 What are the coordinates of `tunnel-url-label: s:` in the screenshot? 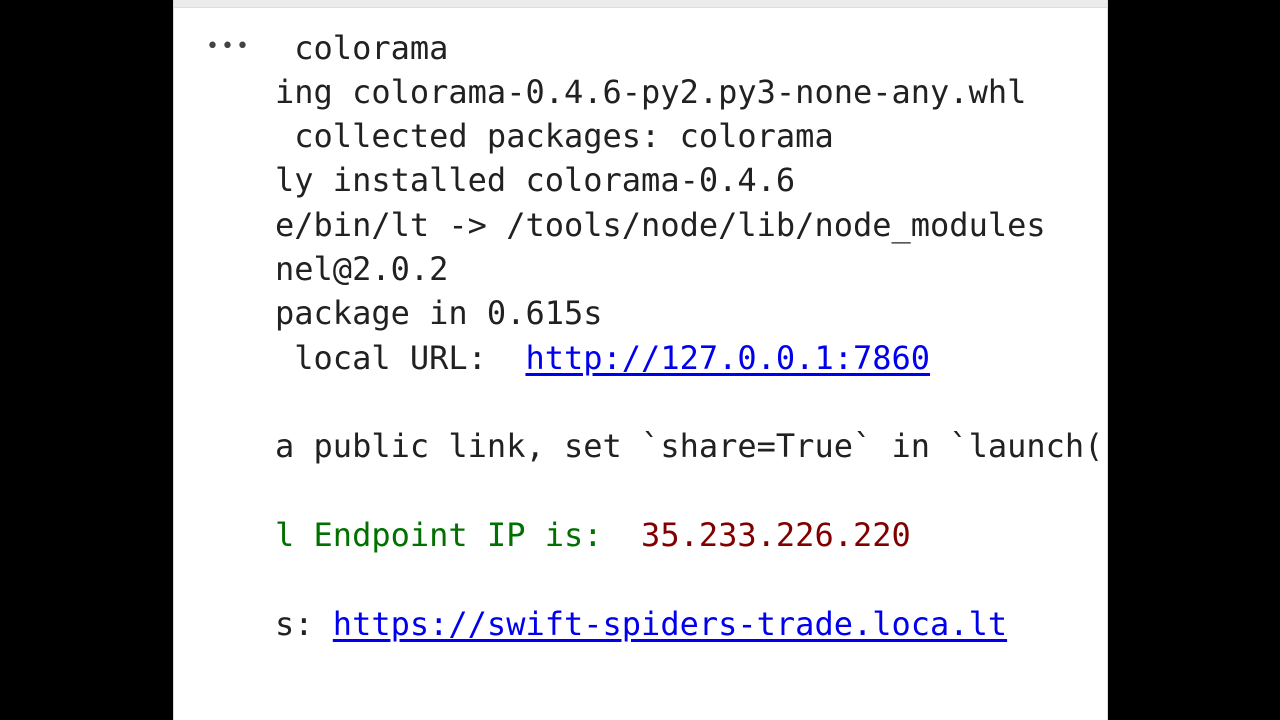 It's located at (304, 624).